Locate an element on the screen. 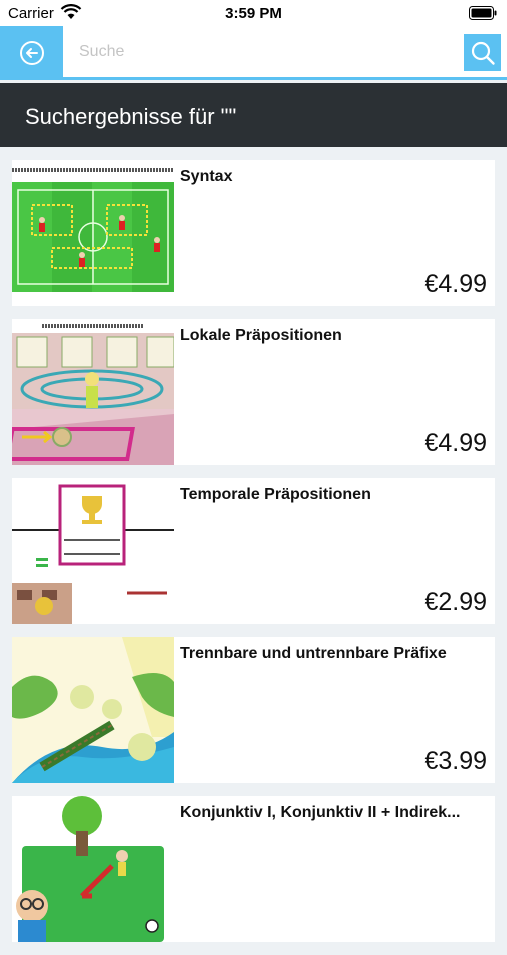 This screenshot has width=507, height=955. search-bar is located at coordinates (253, 53).